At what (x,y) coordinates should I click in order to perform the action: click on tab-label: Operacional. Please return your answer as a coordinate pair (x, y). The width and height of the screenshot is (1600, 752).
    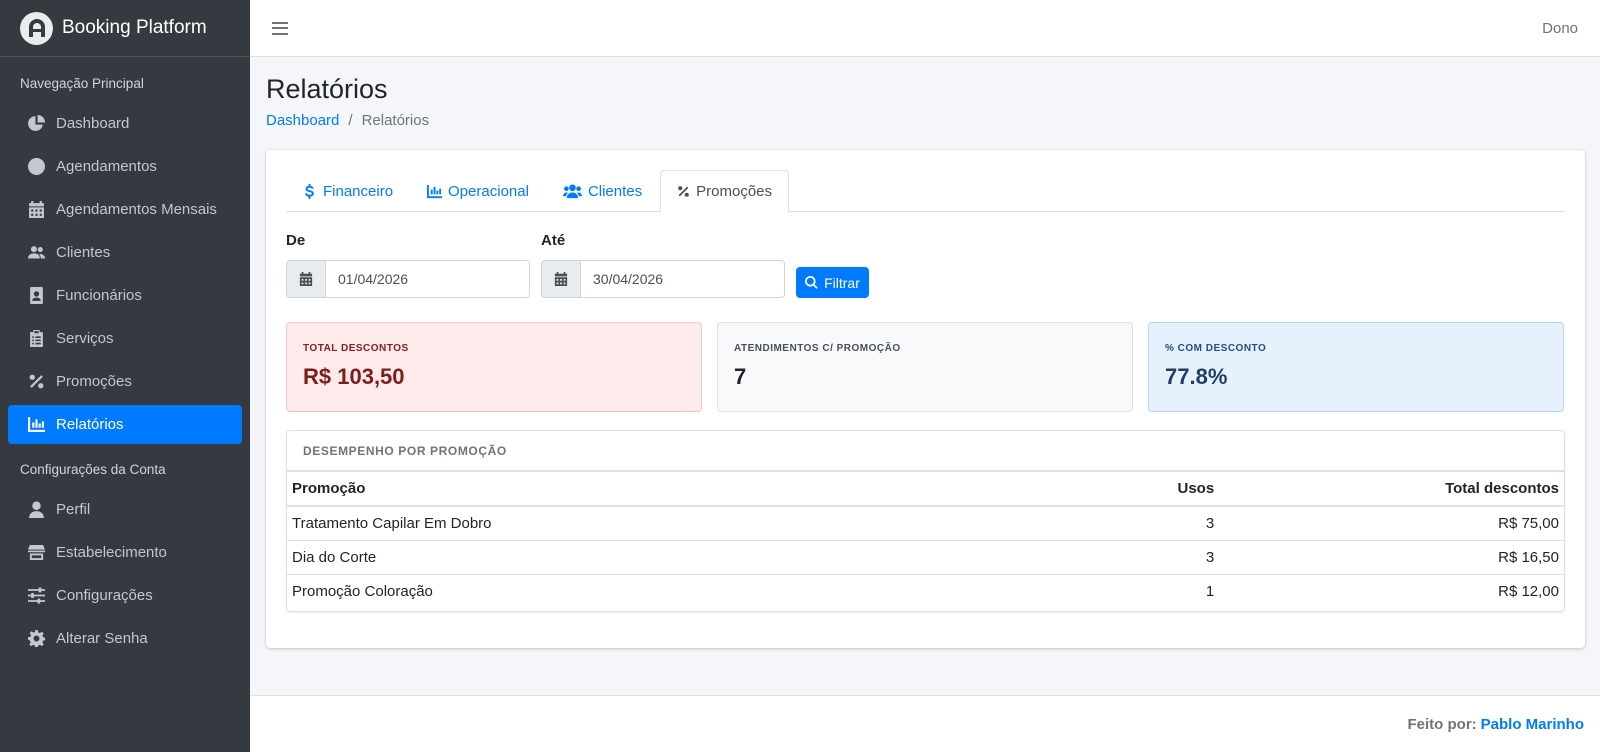
    Looking at the image, I should click on (488, 191).